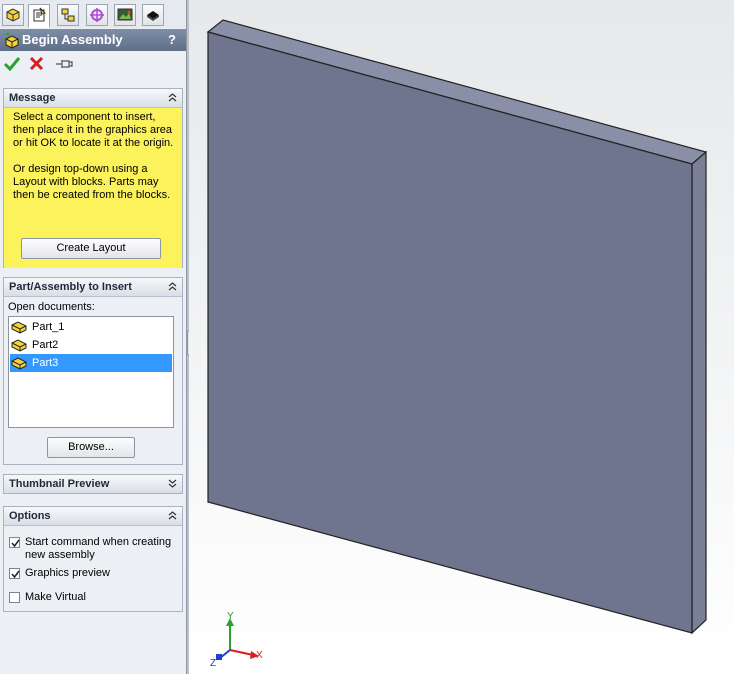  What do you see at coordinates (91, 345) in the screenshot?
I see `list-item-part2: Part2` at bounding box center [91, 345].